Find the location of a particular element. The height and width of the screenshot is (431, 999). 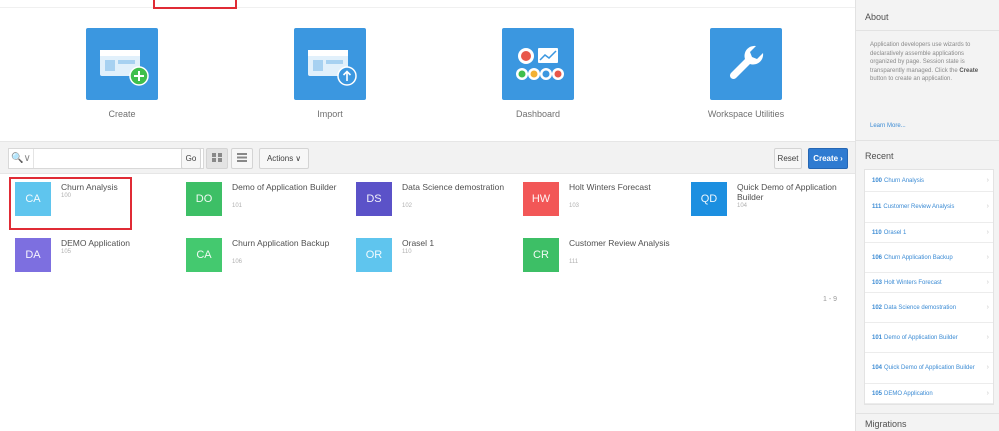

app-initials-badge: DO is located at coordinates (204, 199).